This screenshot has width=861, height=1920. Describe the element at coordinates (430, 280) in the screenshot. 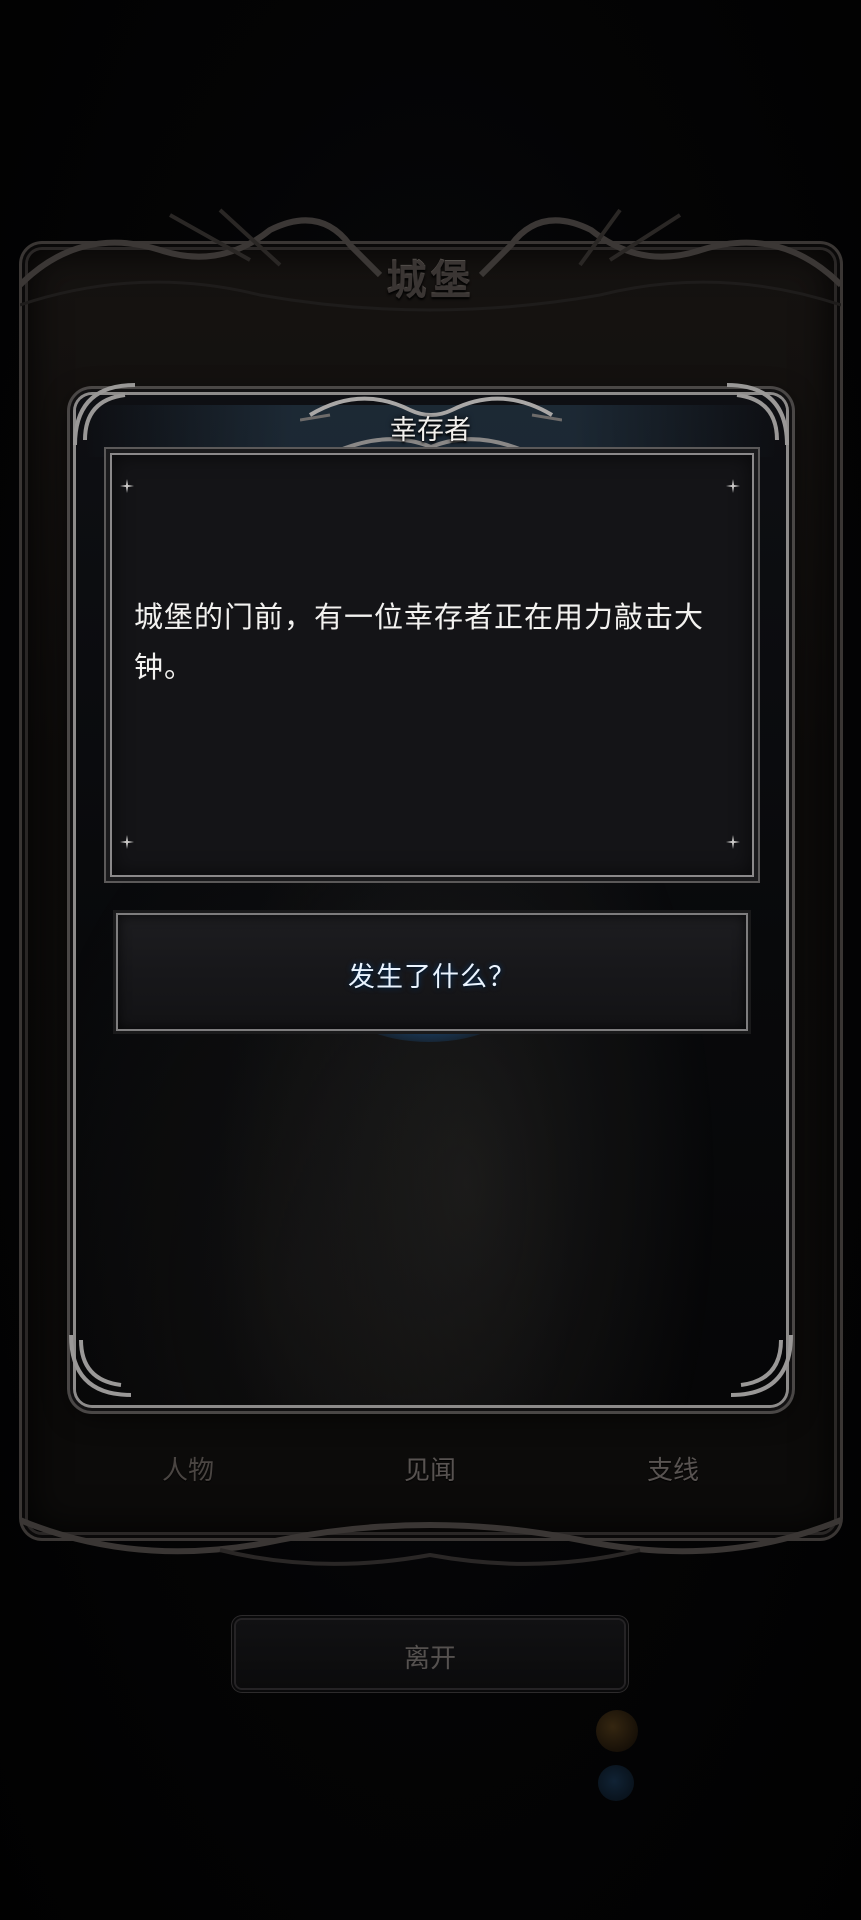

I see `location-title: 城堡` at that location.